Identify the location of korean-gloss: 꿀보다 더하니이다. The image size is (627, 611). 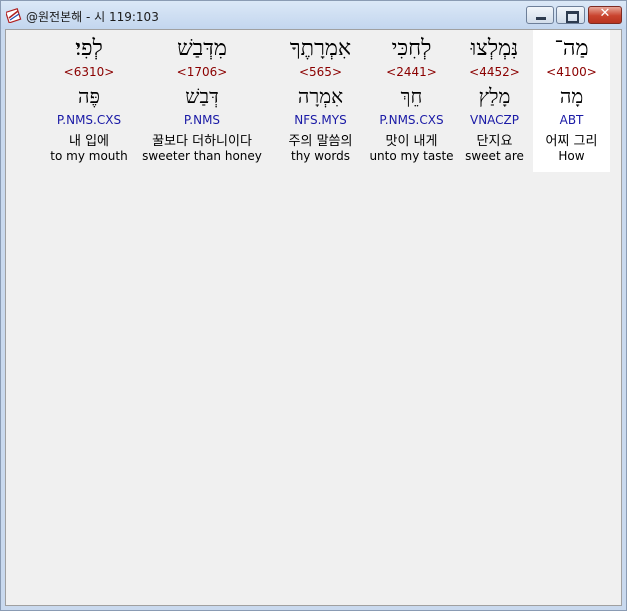
(202, 141).